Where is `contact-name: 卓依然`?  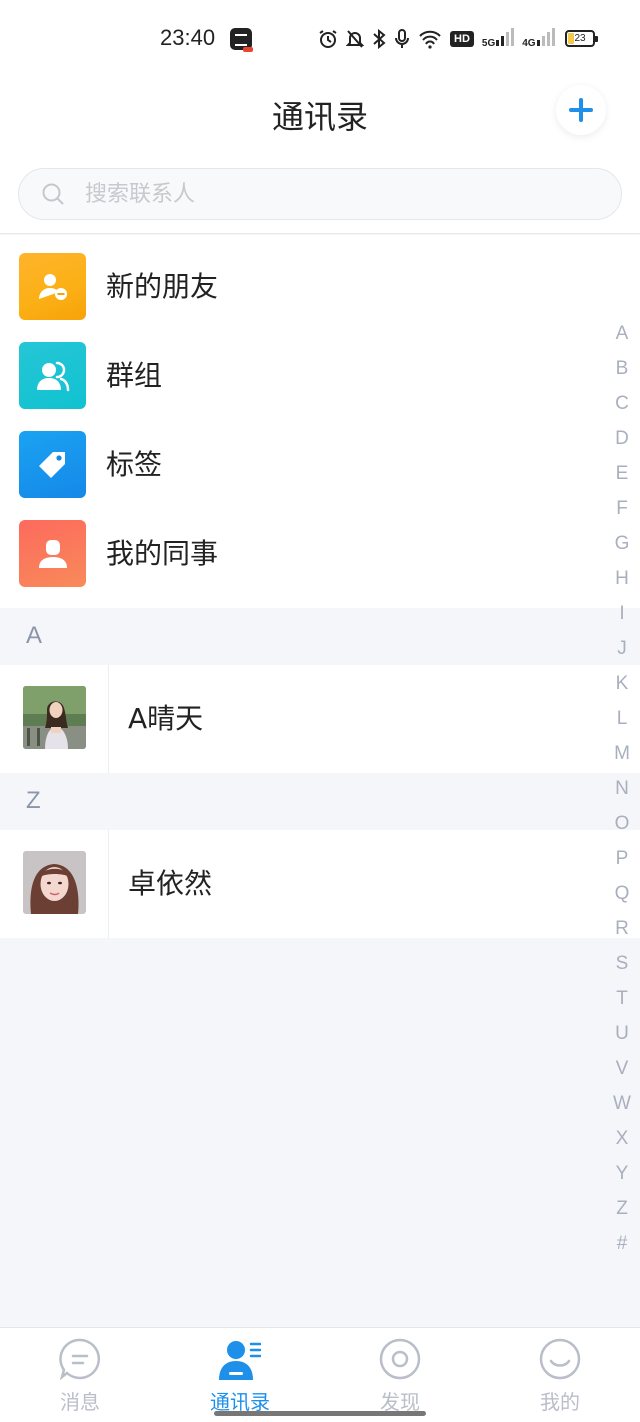 contact-name: 卓依然 is located at coordinates (170, 883).